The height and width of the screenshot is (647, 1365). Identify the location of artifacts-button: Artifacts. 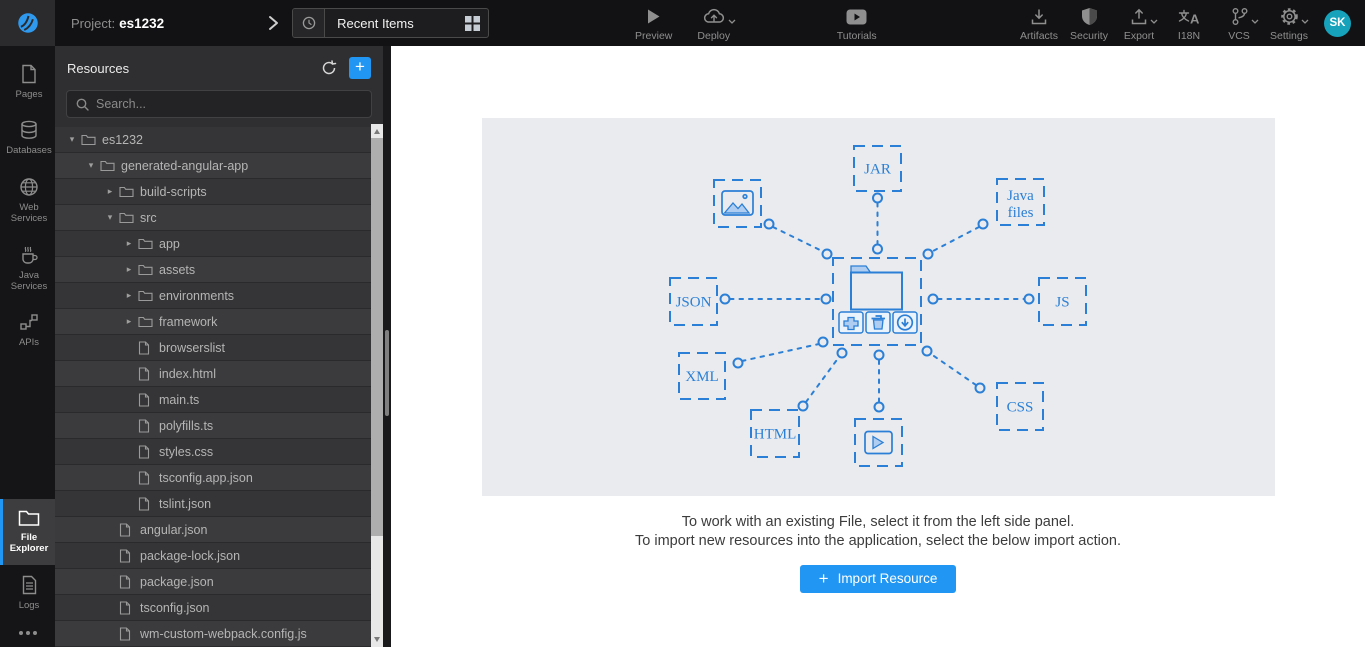
(1039, 23).